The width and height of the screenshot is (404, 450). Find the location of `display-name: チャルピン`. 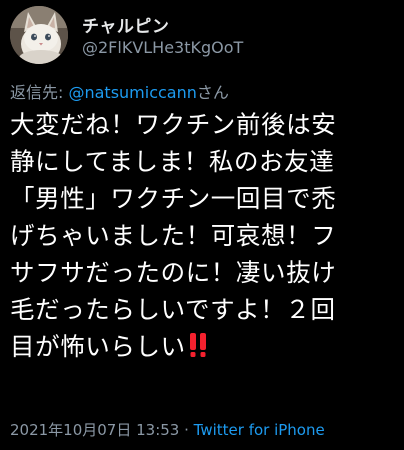

display-name: チャルピン is located at coordinates (125, 24).